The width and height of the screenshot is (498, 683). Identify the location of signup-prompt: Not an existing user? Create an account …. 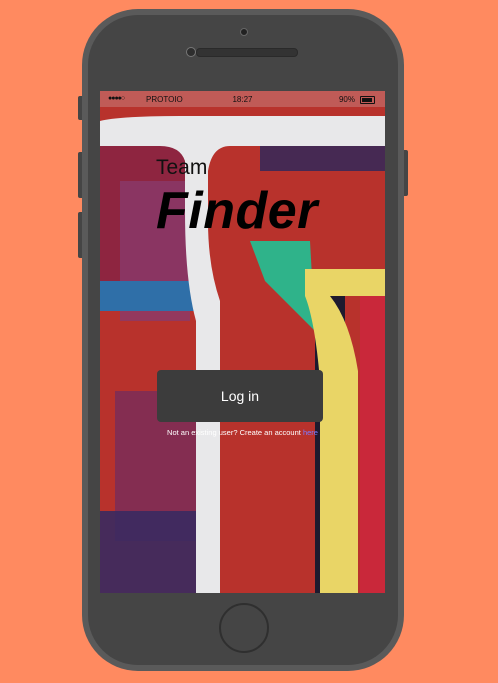
(242, 432).